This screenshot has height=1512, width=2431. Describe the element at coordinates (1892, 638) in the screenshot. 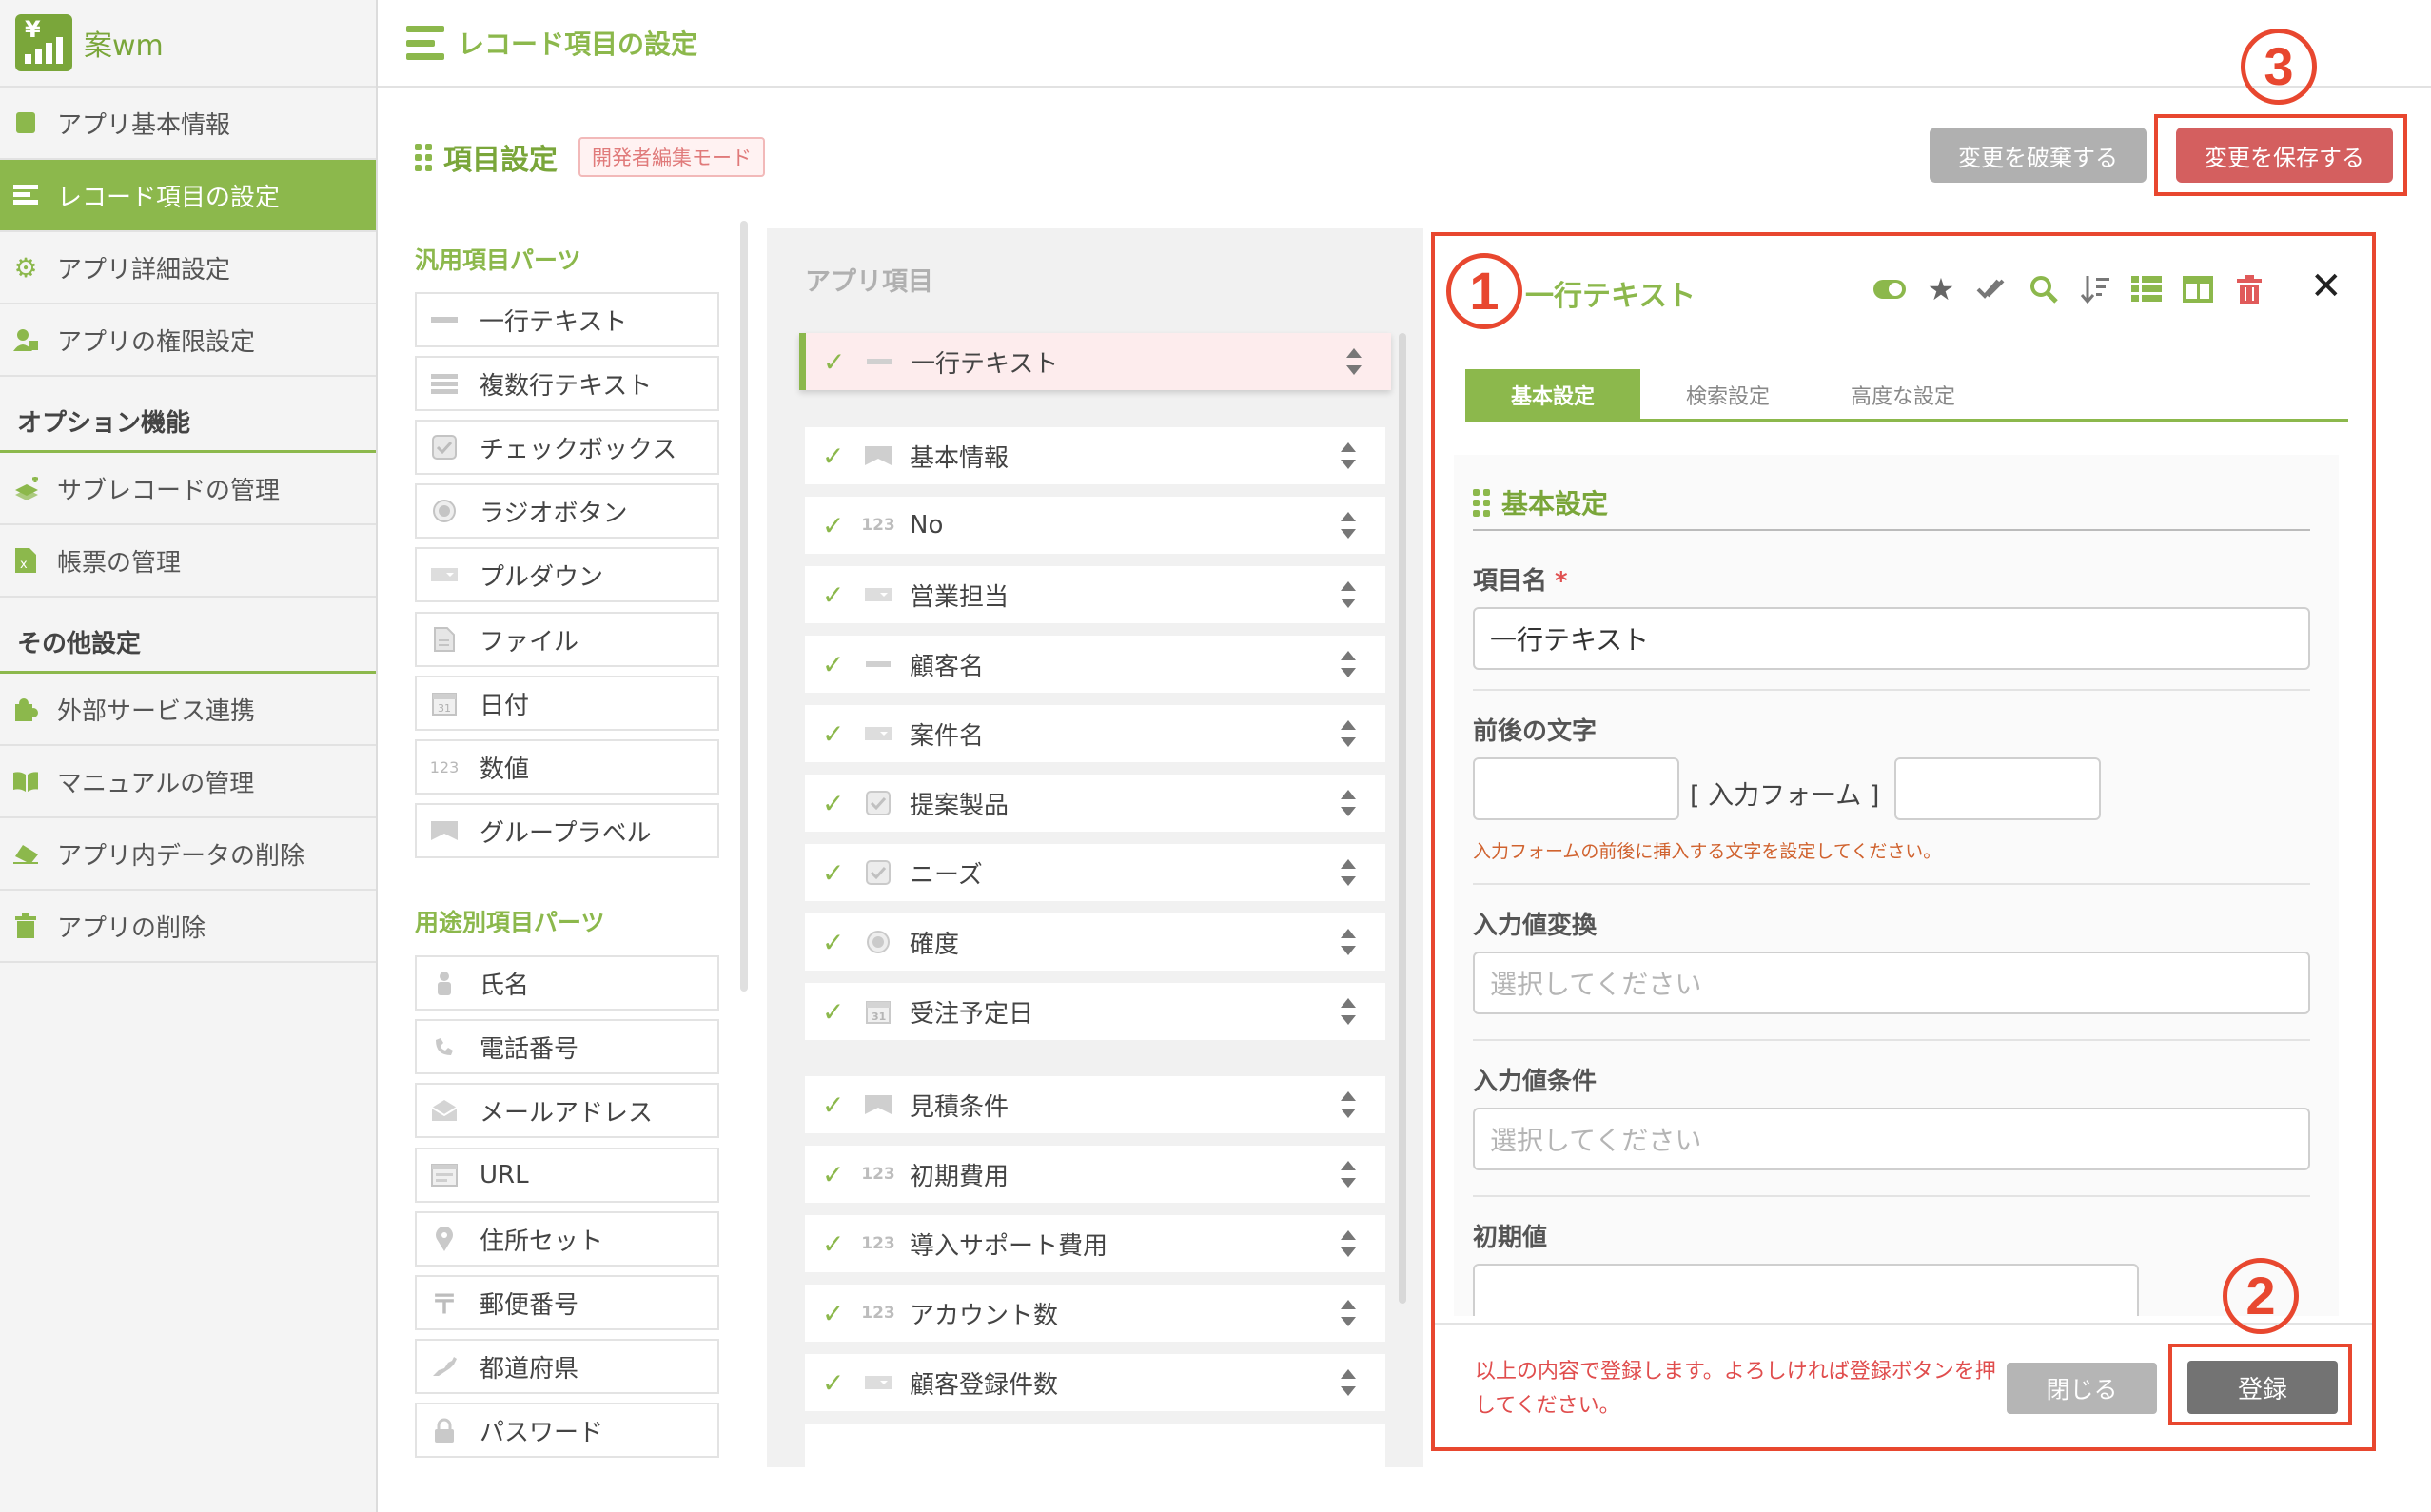

I see `field-name-input: 一行テキスト` at that location.